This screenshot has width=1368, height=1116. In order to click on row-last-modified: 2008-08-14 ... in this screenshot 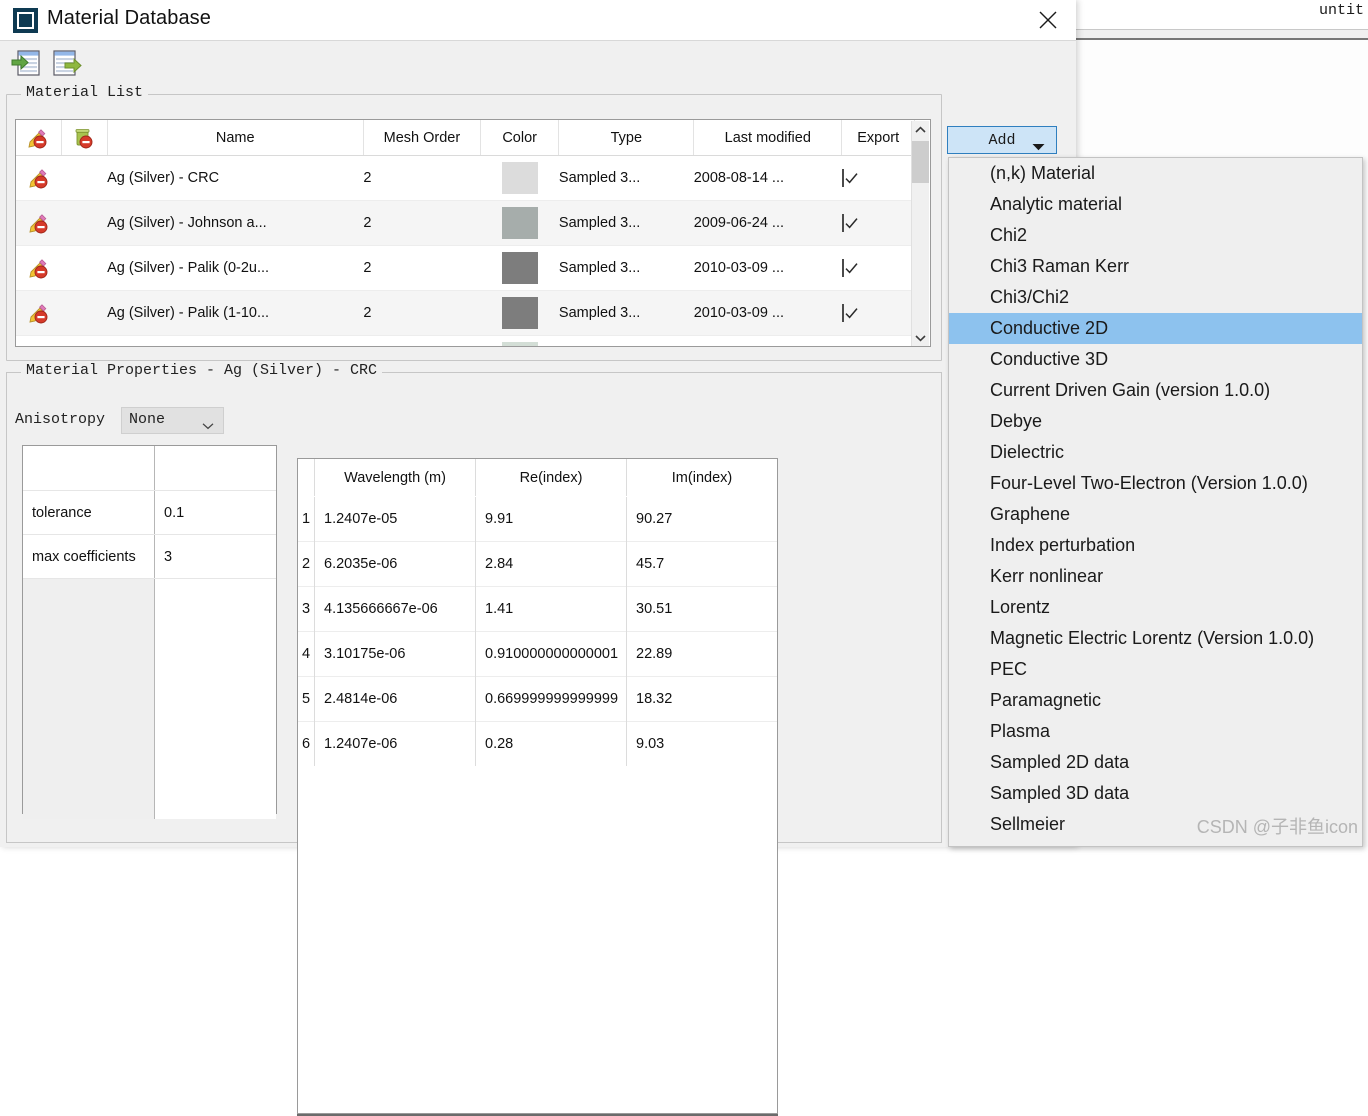, I will do `click(767, 178)`.